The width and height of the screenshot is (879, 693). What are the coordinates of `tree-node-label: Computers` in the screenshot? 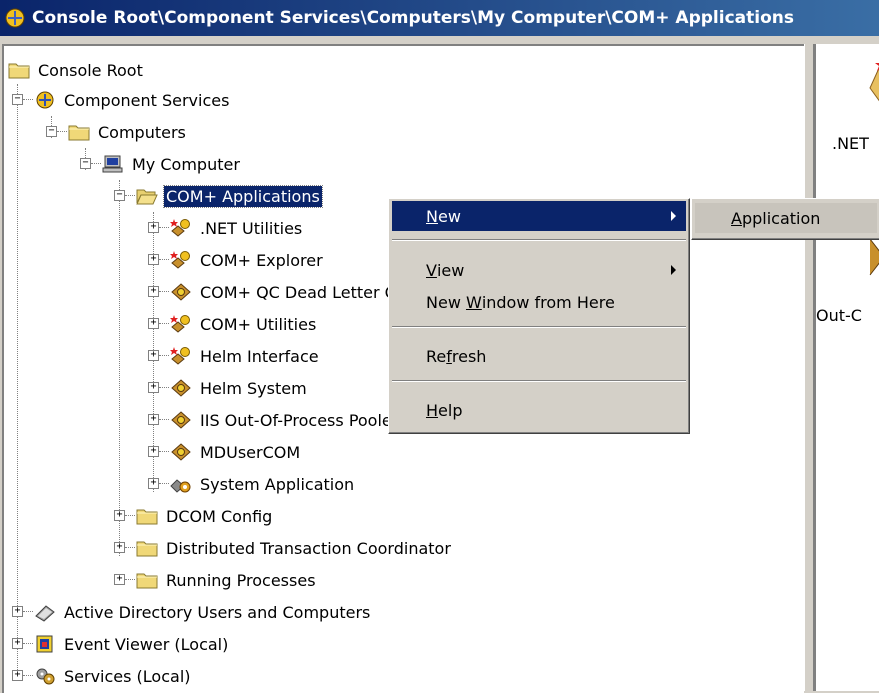 It's located at (142, 132).